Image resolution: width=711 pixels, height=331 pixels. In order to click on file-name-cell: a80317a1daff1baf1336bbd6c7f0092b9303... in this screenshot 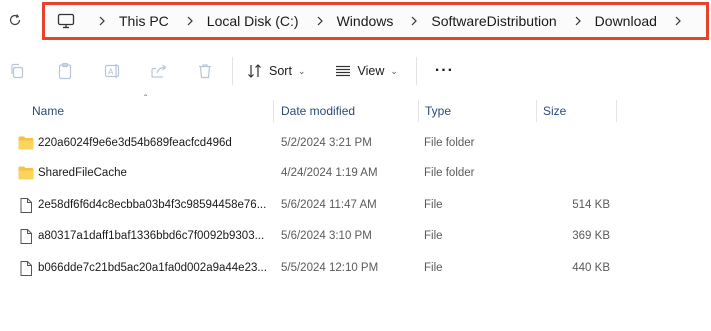, I will do `click(144, 236)`.